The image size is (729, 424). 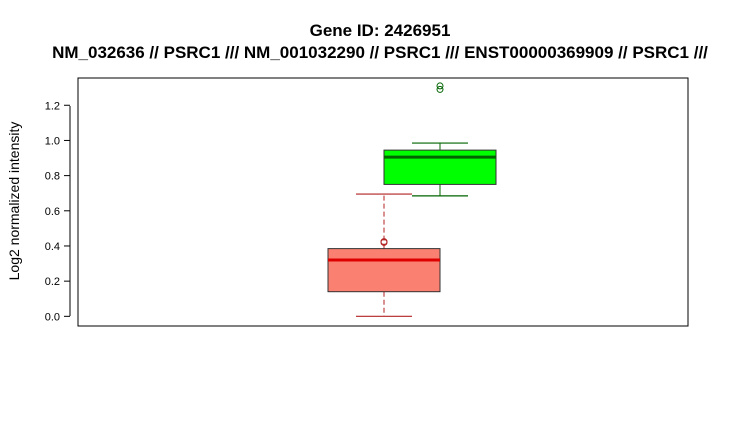 What do you see at coordinates (52, 212) in the screenshot?
I see `y-tick-label: 0.6` at bounding box center [52, 212].